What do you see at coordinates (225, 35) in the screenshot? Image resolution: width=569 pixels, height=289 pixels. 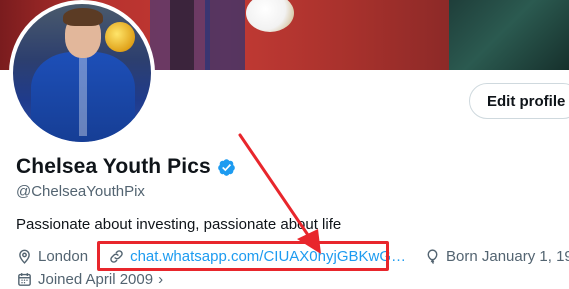 I see `banner-player-shape` at bounding box center [225, 35].